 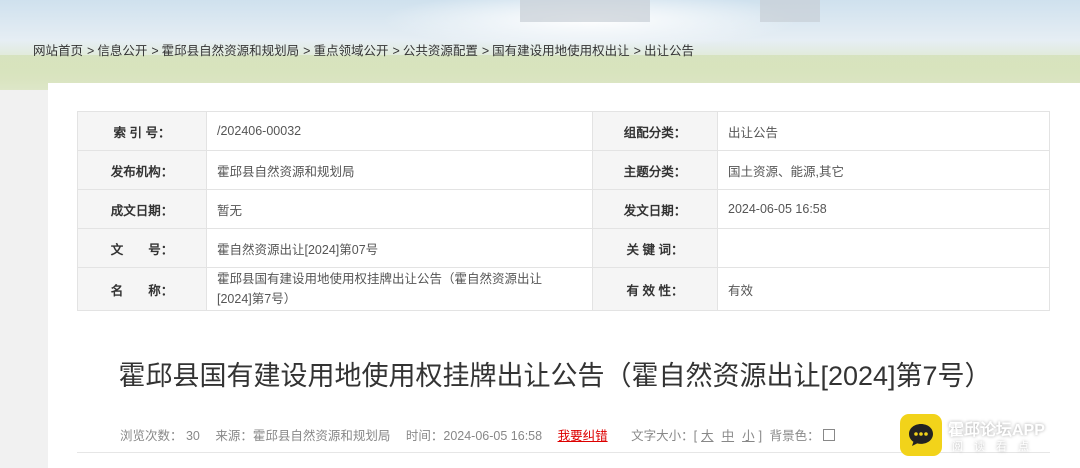 I want to click on keywords-value, so click(x=883, y=248).